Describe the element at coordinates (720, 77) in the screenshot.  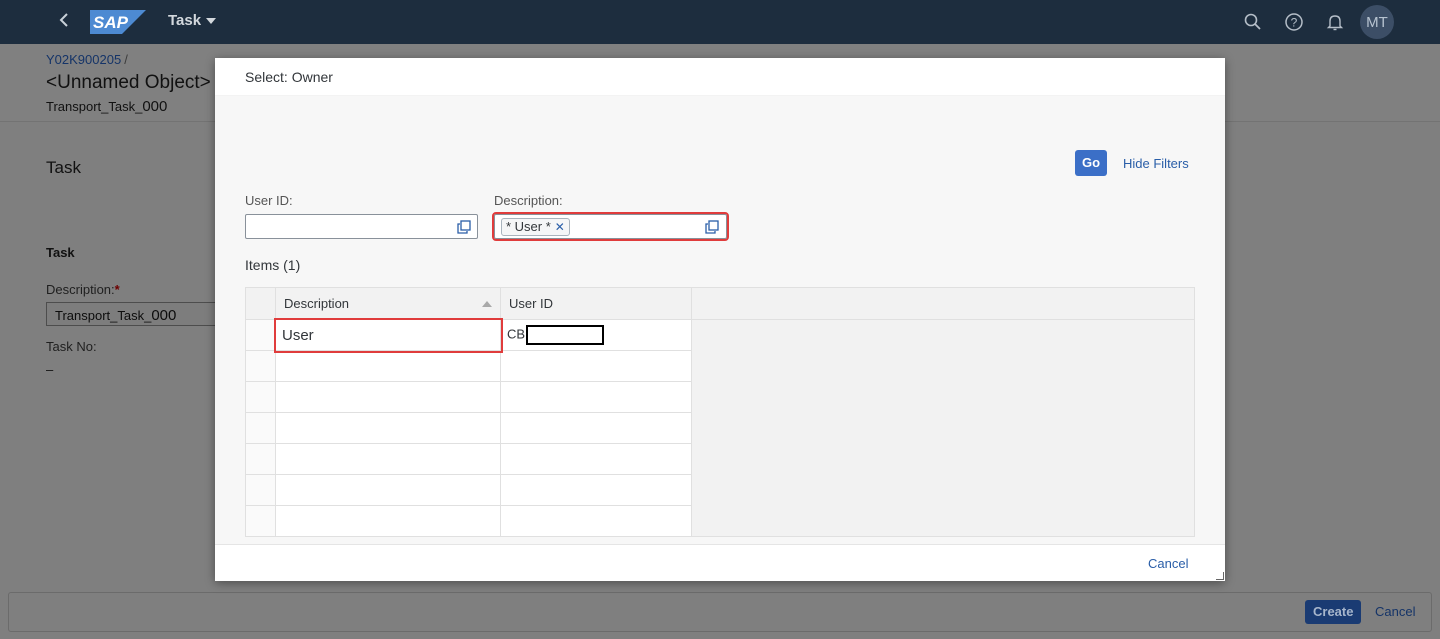
I see `dialog-header: Select: Owner` at that location.